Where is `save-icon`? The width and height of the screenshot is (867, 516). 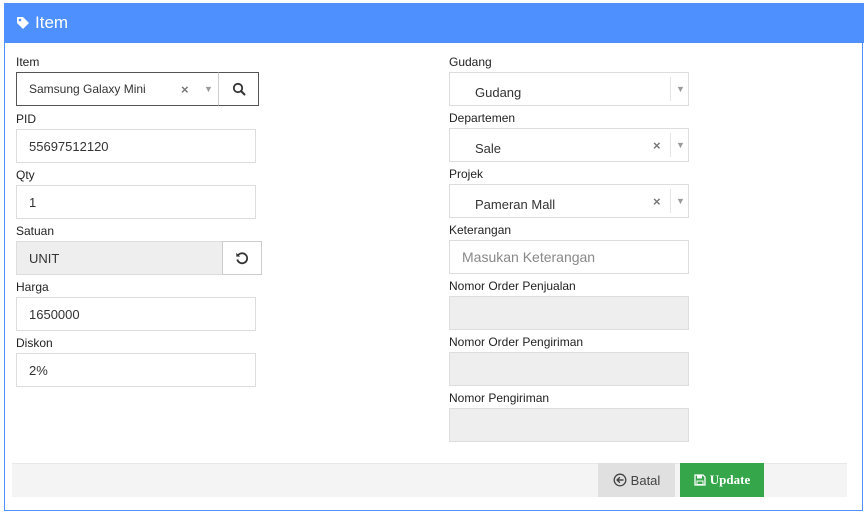
save-icon is located at coordinates (700, 480).